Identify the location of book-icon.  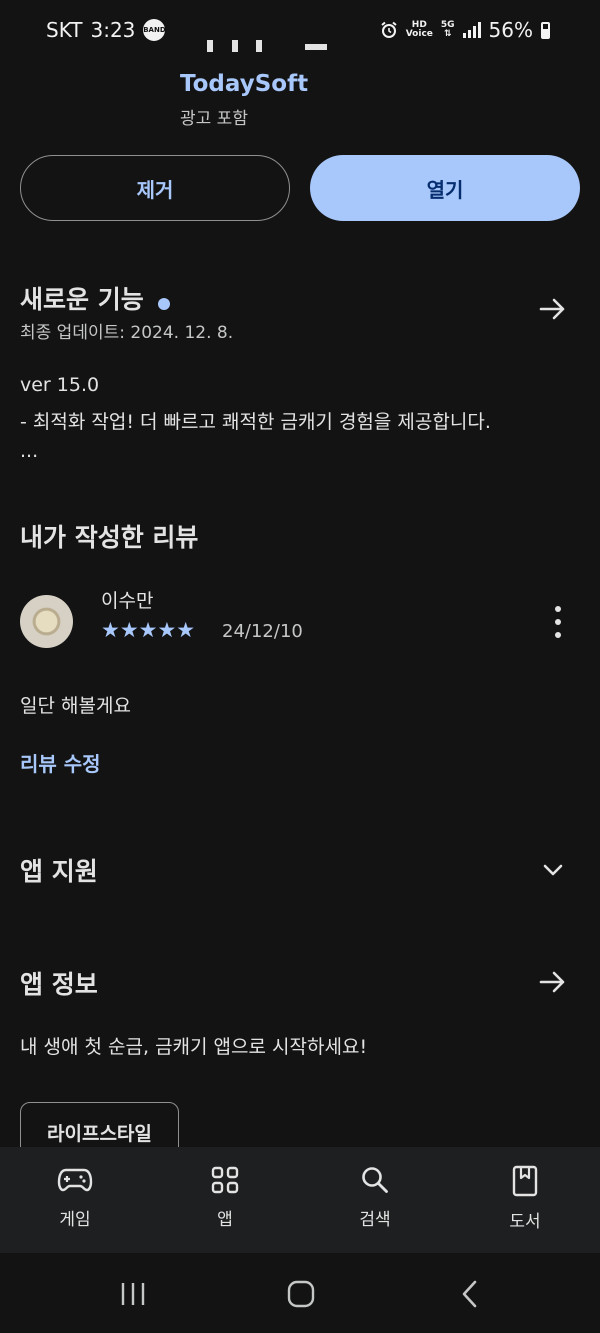
(525, 1181).